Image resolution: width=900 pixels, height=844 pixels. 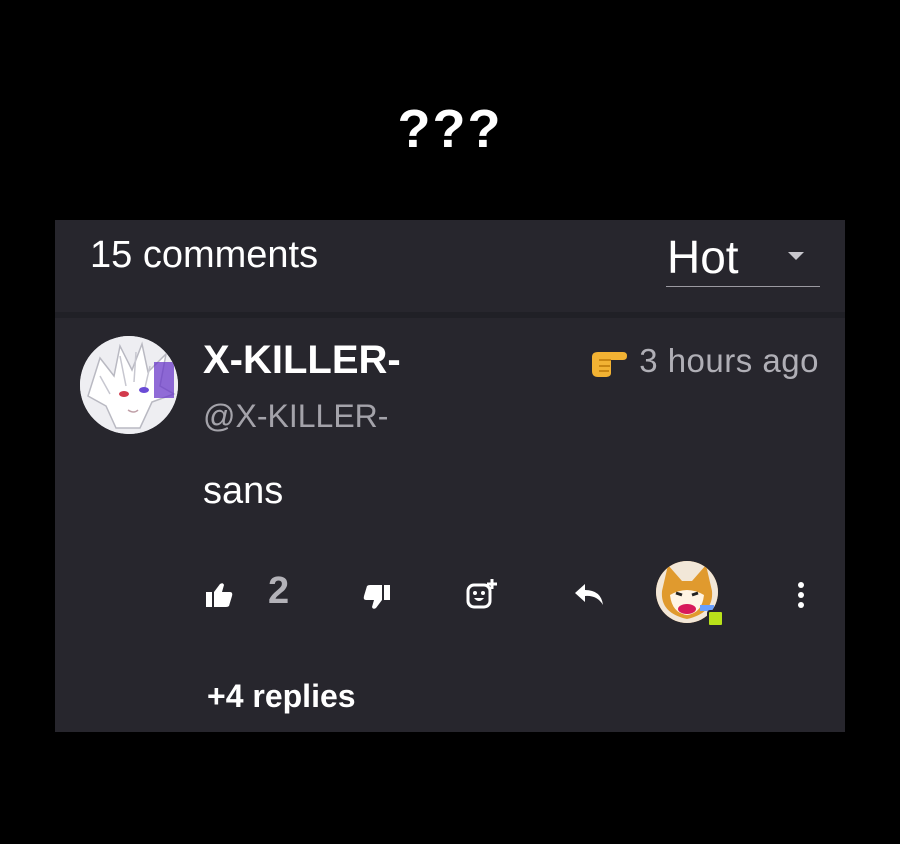 What do you see at coordinates (589, 595) in the screenshot?
I see `reply-icon` at bounding box center [589, 595].